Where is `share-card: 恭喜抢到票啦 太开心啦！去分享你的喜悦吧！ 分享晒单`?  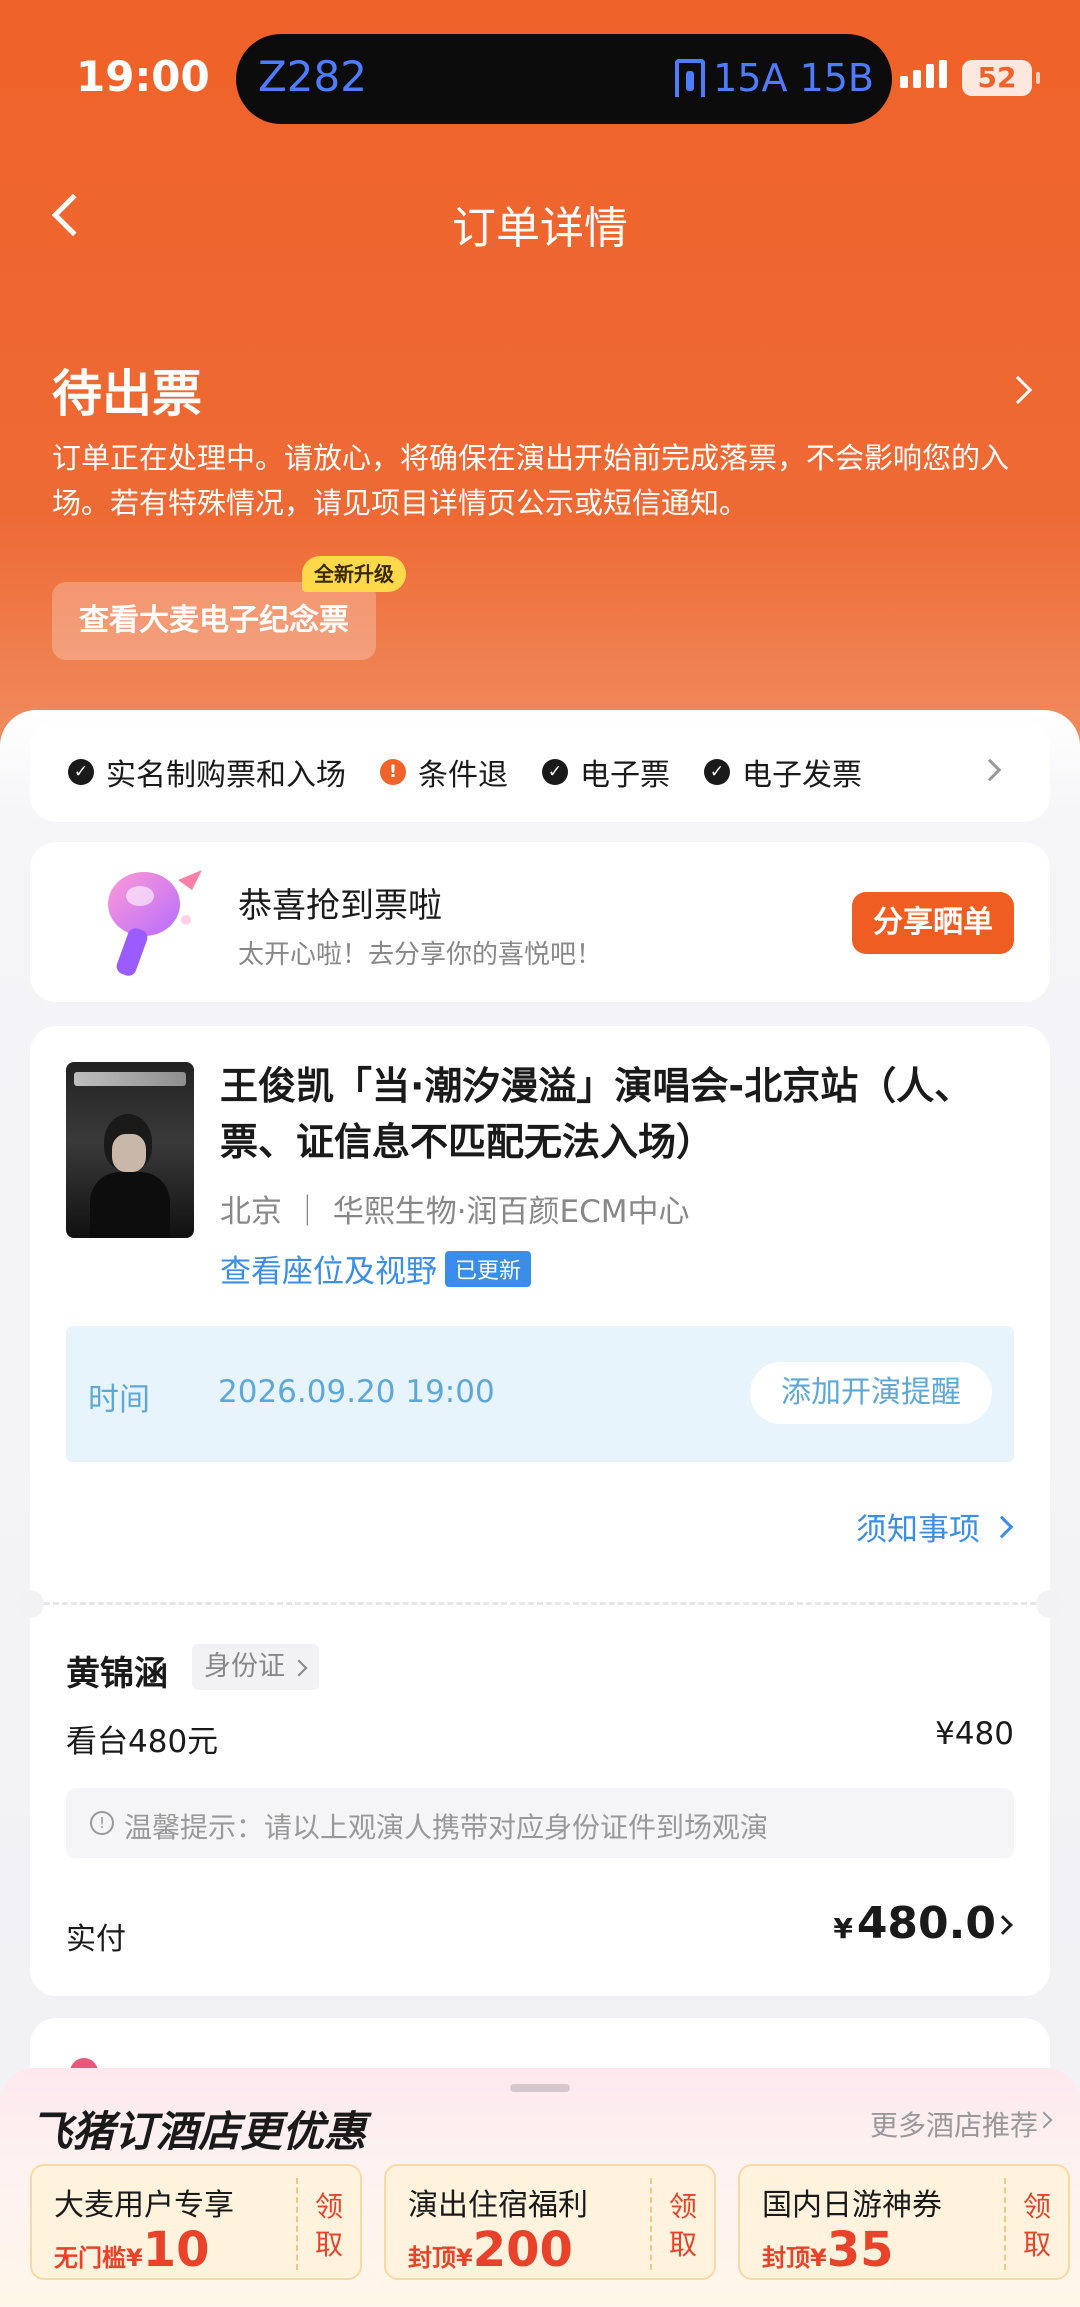 share-card: 恭喜抢到票啦 太开心啦！去分享你的喜悦吧！ 分享晒单 is located at coordinates (540, 922).